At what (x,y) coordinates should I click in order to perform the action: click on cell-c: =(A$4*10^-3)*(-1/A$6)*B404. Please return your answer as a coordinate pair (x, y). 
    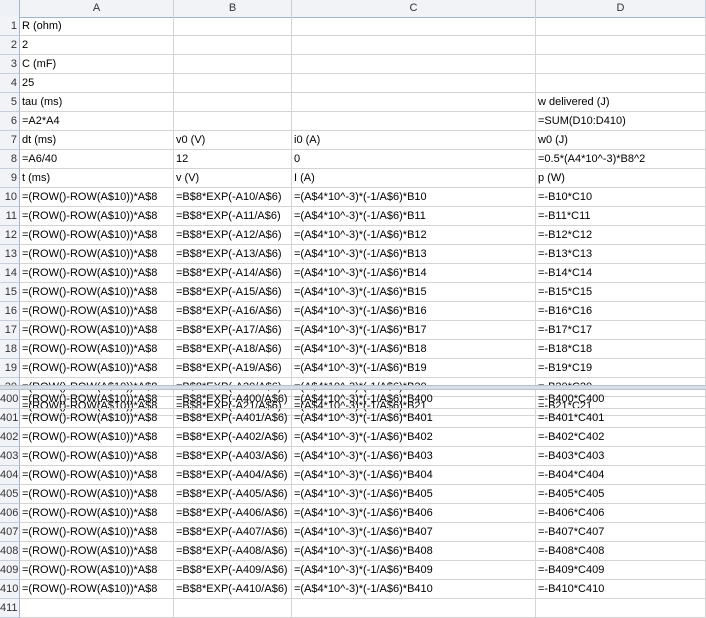
    Looking at the image, I should click on (414, 475).